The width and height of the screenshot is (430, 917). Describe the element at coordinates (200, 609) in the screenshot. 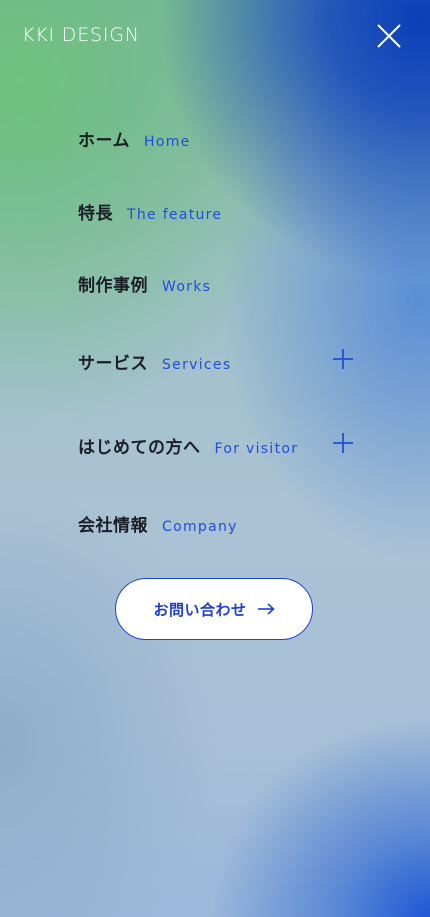

I see `contact-button-label: お問い合わせ` at that location.